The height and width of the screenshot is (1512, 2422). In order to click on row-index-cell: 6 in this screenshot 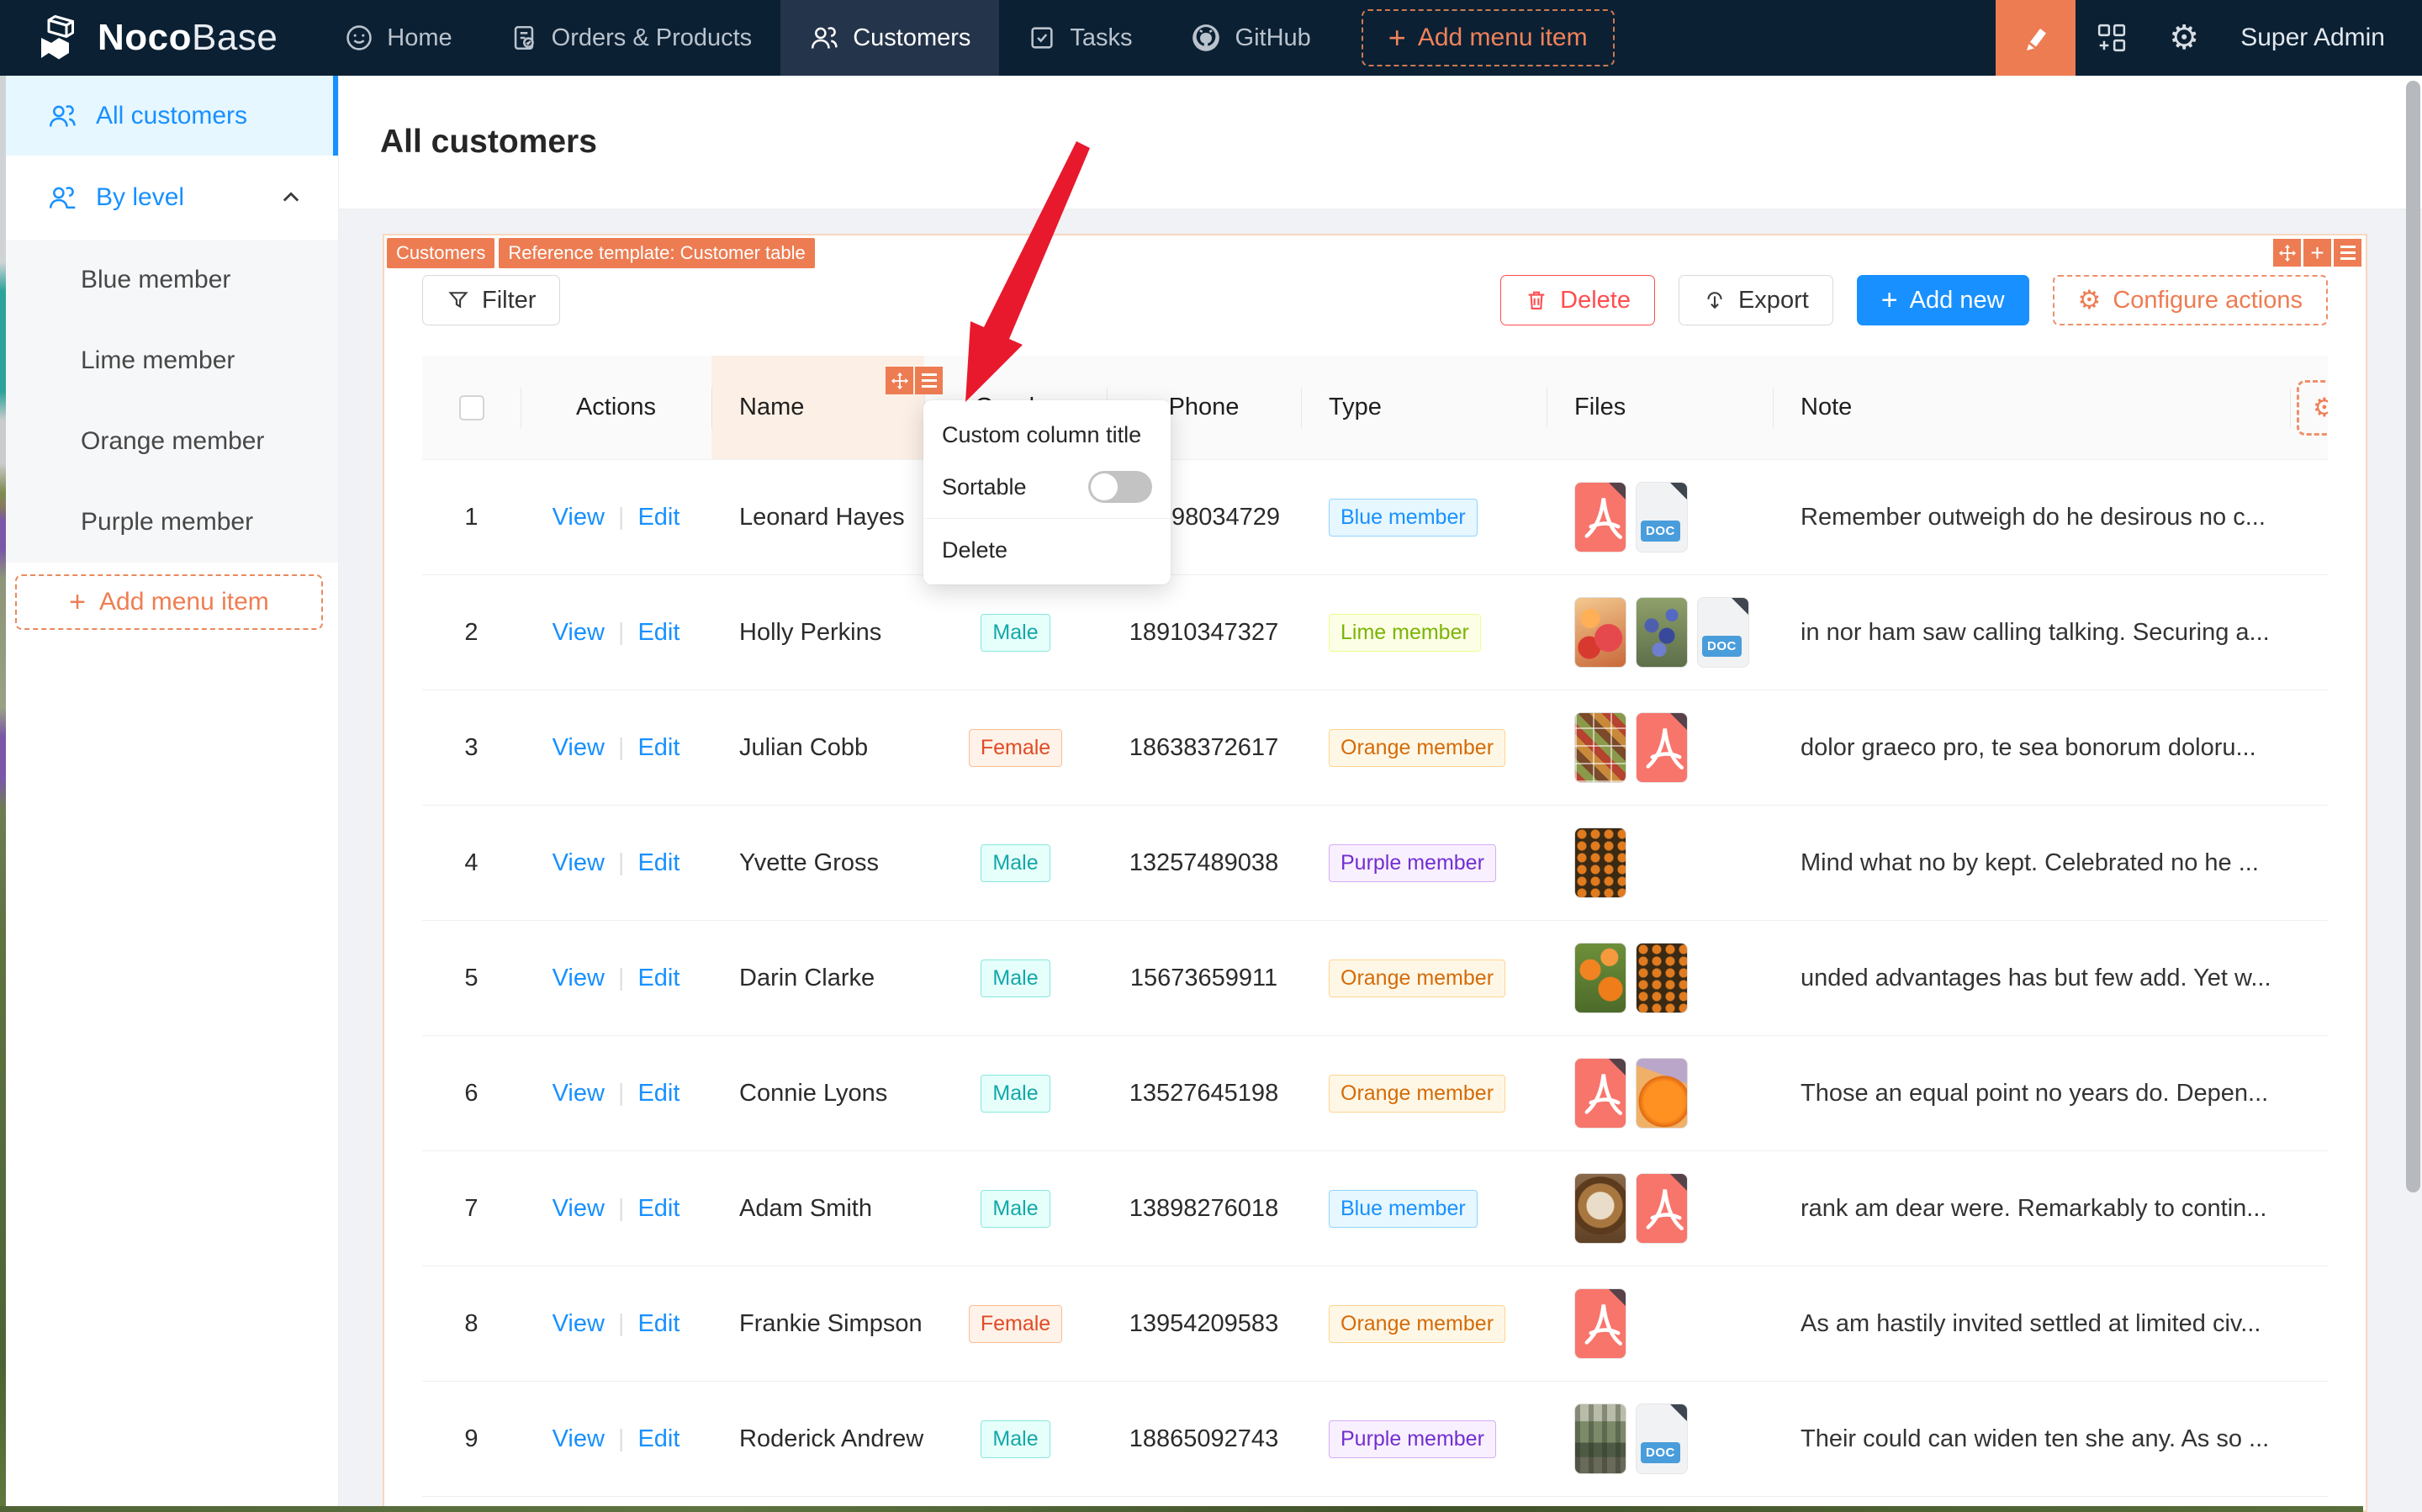, I will do `click(471, 1093)`.